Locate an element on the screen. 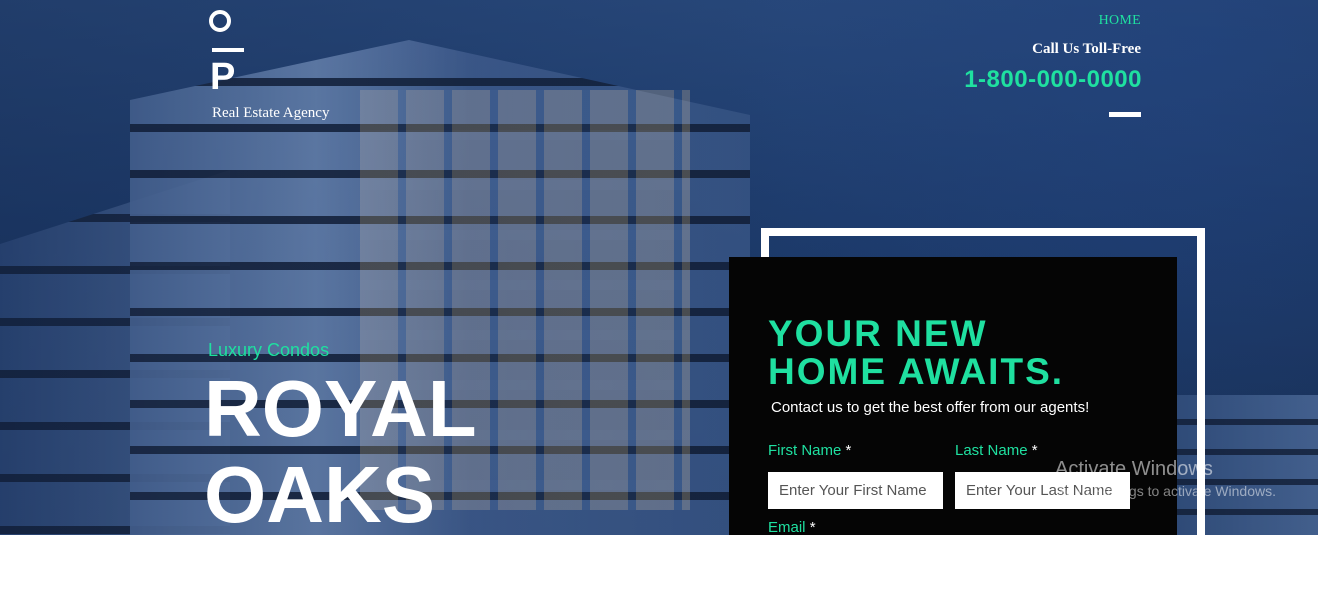 The height and width of the screenshot is (616, 1318). first-name-label: First Name * is located at coordinates (809, 450).